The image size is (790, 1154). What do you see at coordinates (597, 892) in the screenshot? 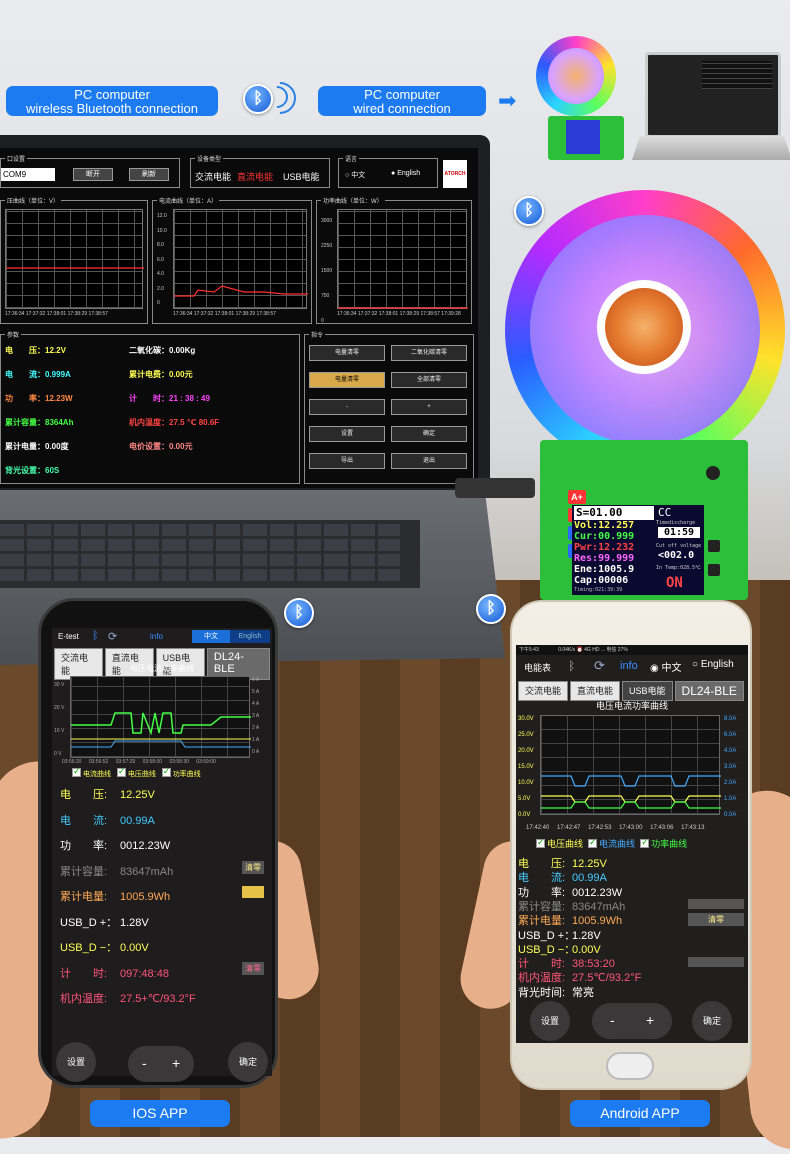
I see `row-value: 0012.23W` at bounding box center [597, 892].